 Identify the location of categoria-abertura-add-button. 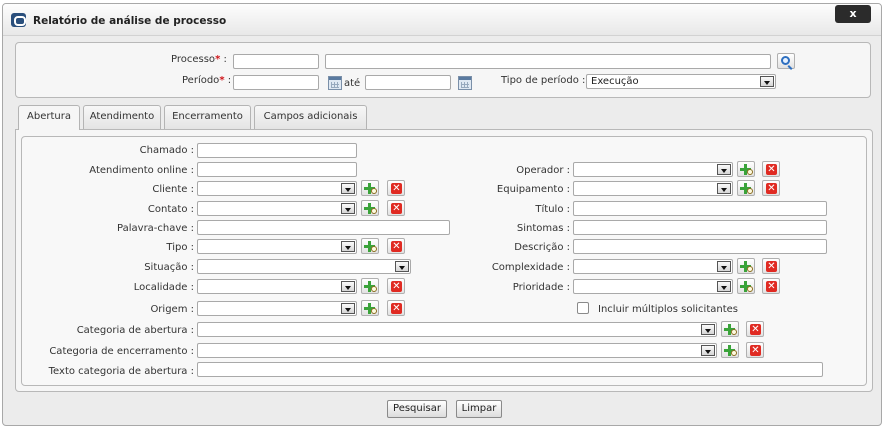
(730, 329).